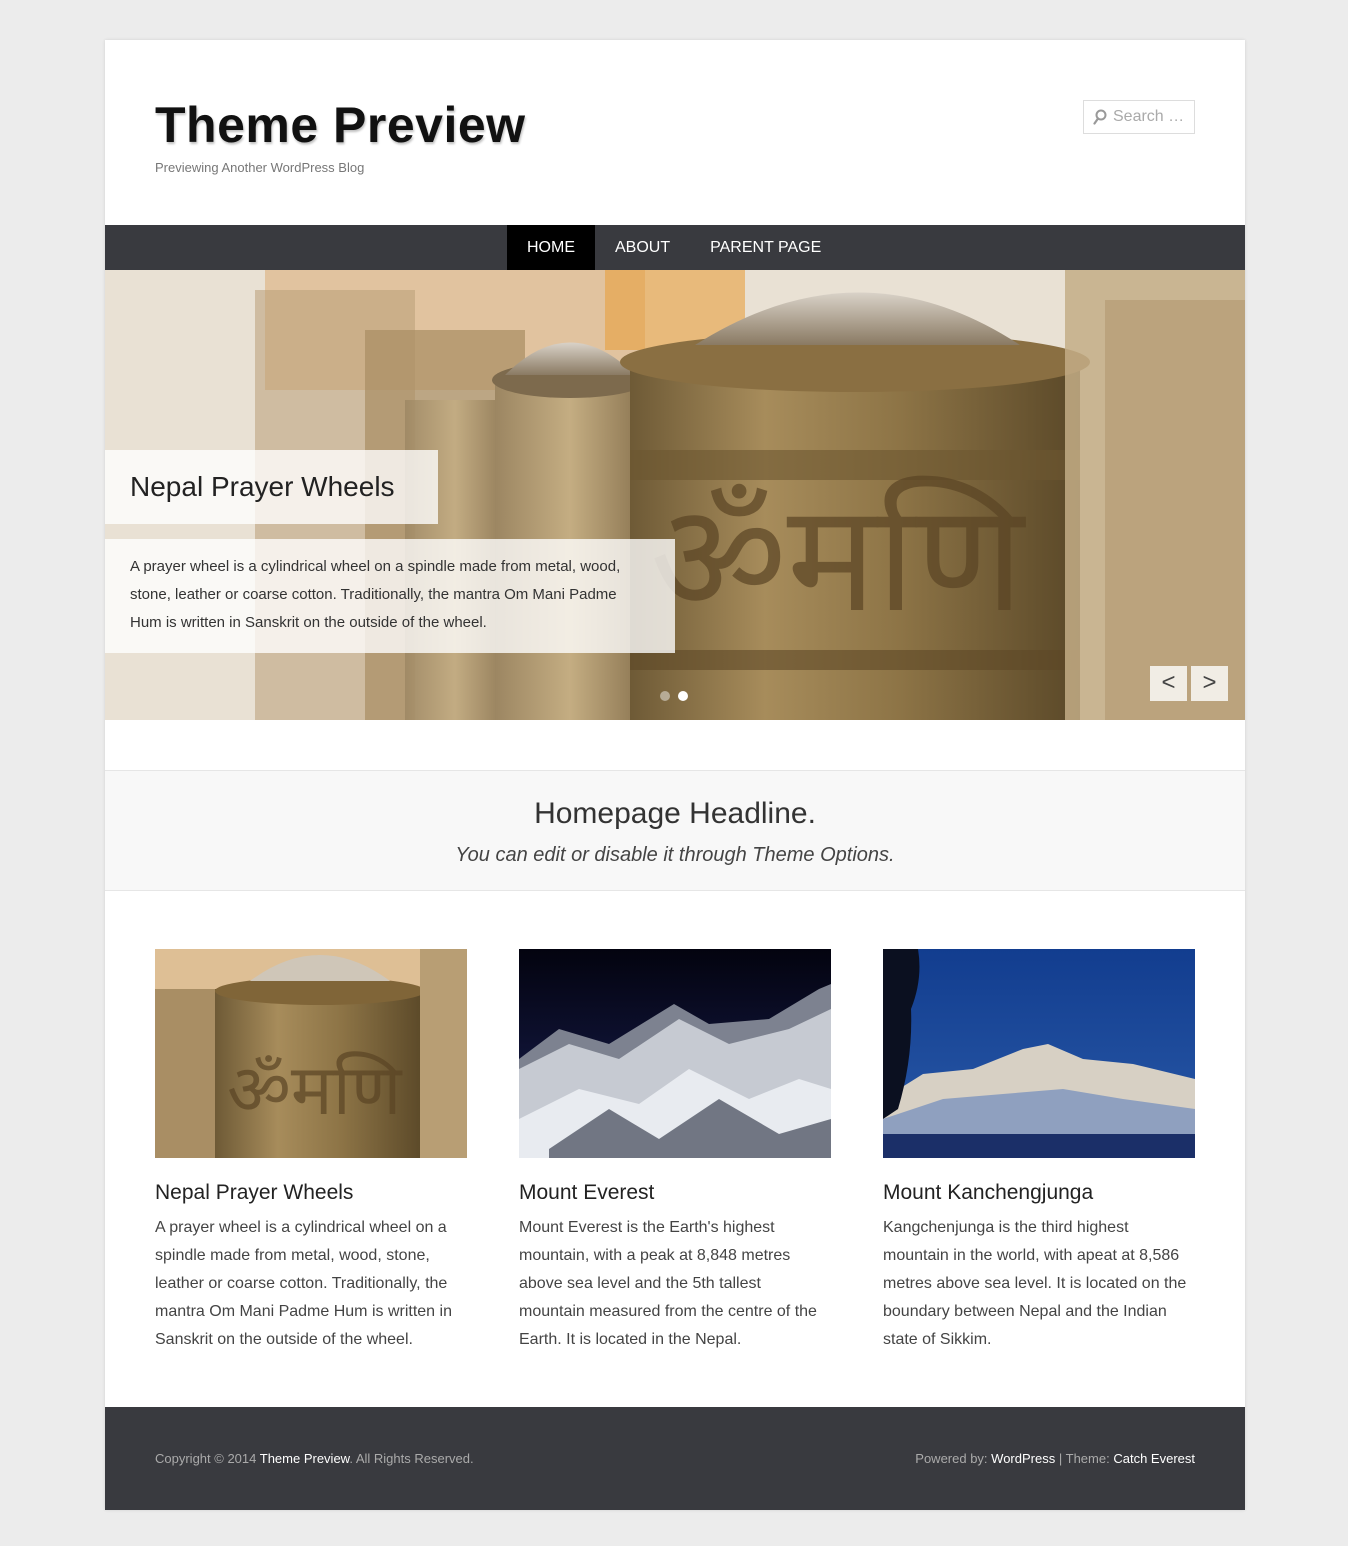  What do you see at coordinates (765, 247) in the screenshot?
I see `nav-item-parent-page: PARENT PAGE` at bounding box center [765, 247].